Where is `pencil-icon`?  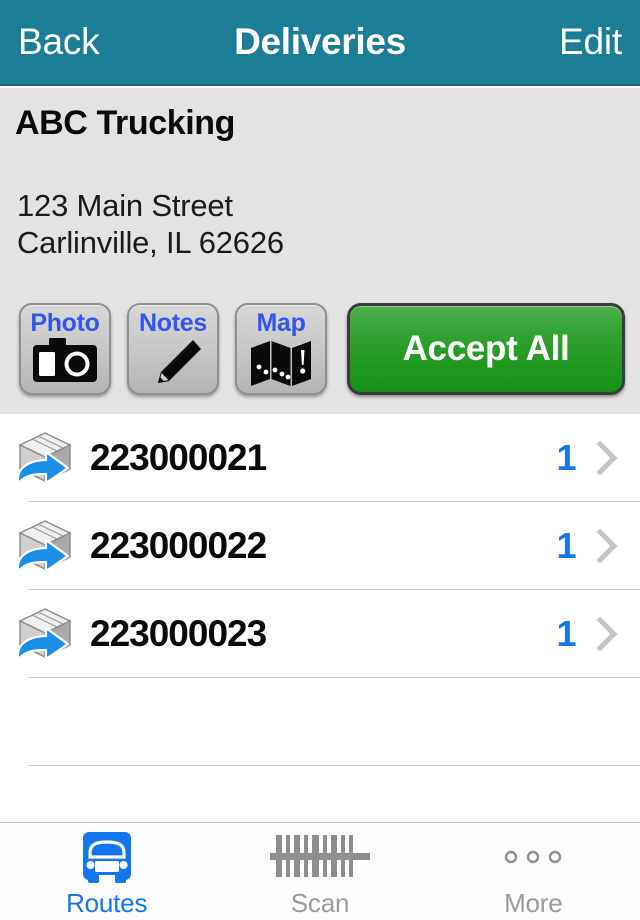 pencil-icon is located at coordinates (173, 365).